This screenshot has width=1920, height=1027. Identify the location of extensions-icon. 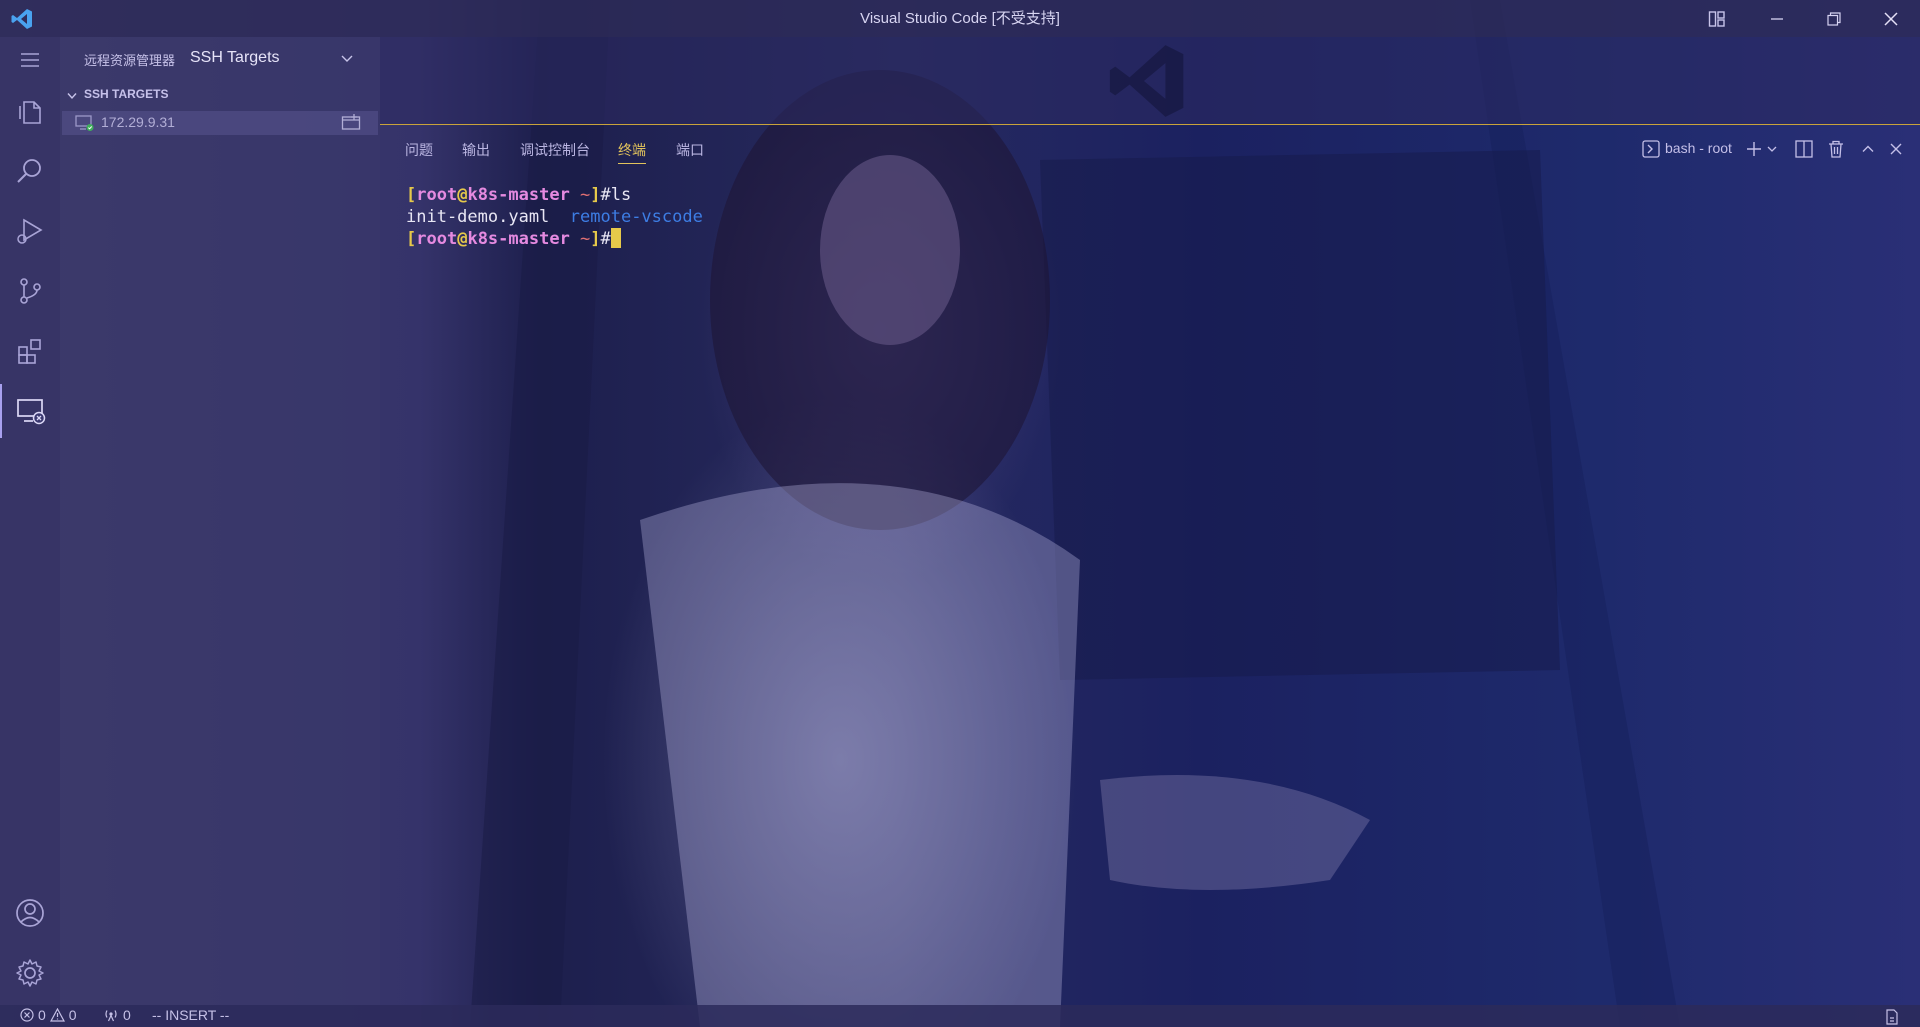
(30, 351).